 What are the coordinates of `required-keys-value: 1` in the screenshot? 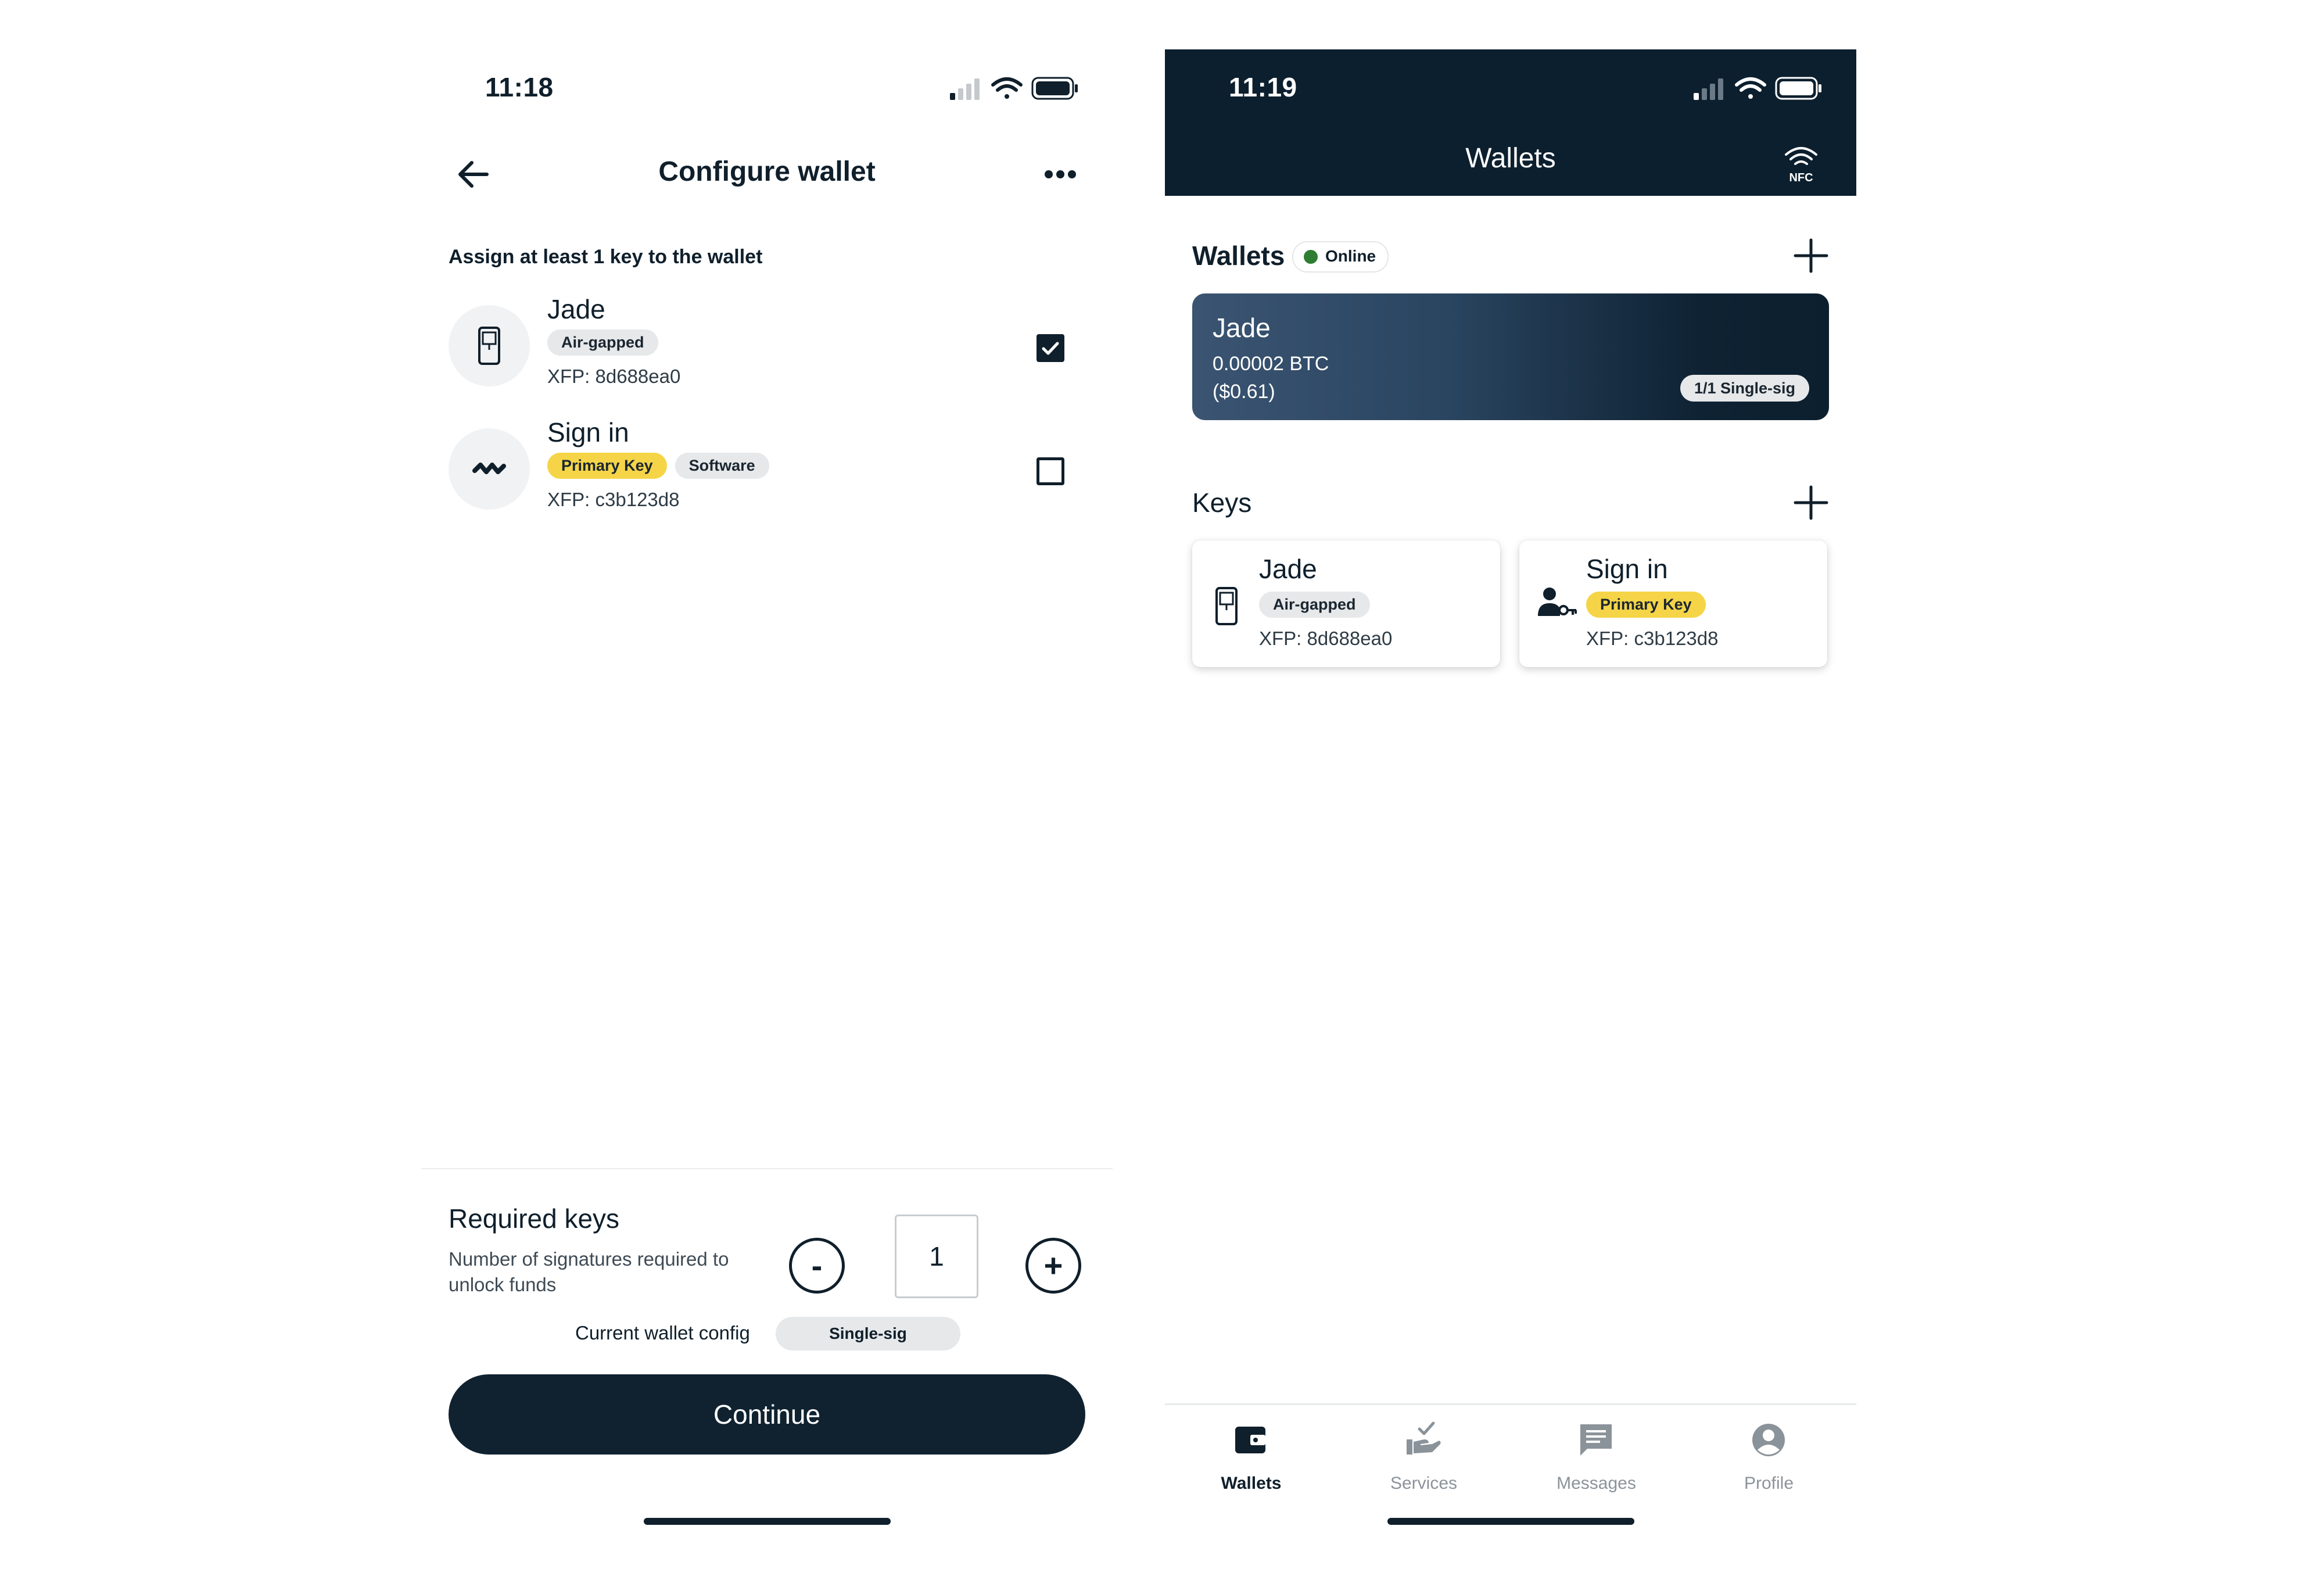 It's located at (936, 1256).